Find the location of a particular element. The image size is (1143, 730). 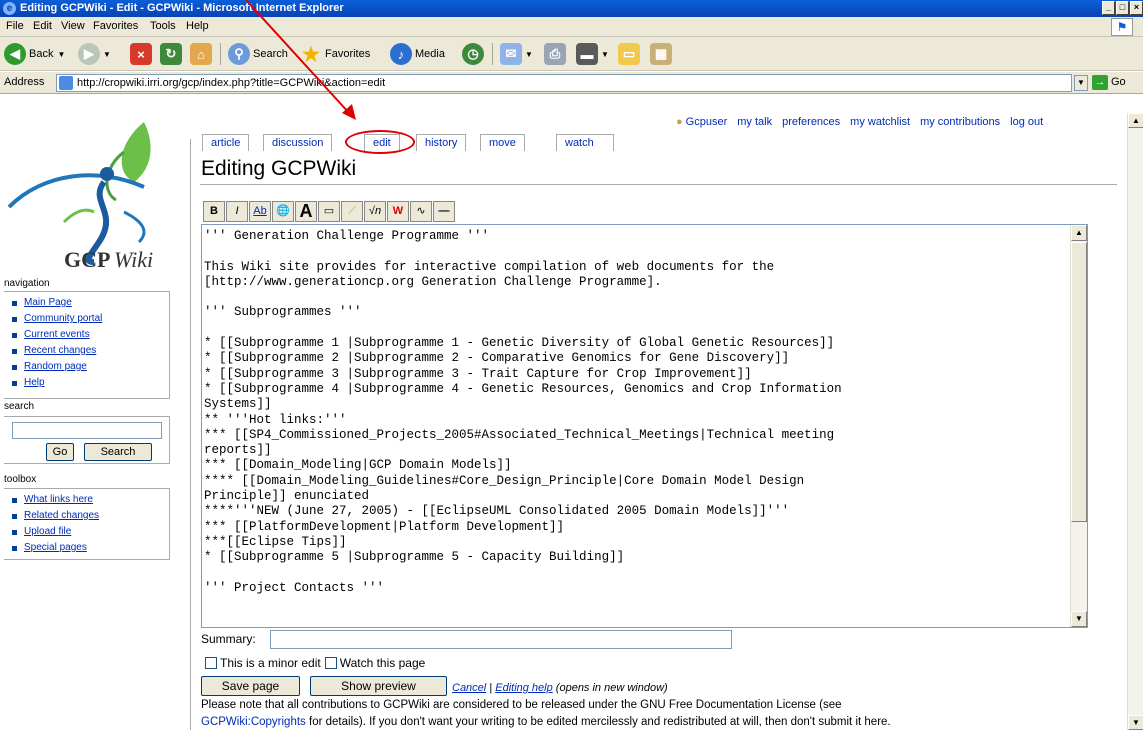

copyrights-link: GCPWiki:Copyrights is located at coordinates (253, 722).